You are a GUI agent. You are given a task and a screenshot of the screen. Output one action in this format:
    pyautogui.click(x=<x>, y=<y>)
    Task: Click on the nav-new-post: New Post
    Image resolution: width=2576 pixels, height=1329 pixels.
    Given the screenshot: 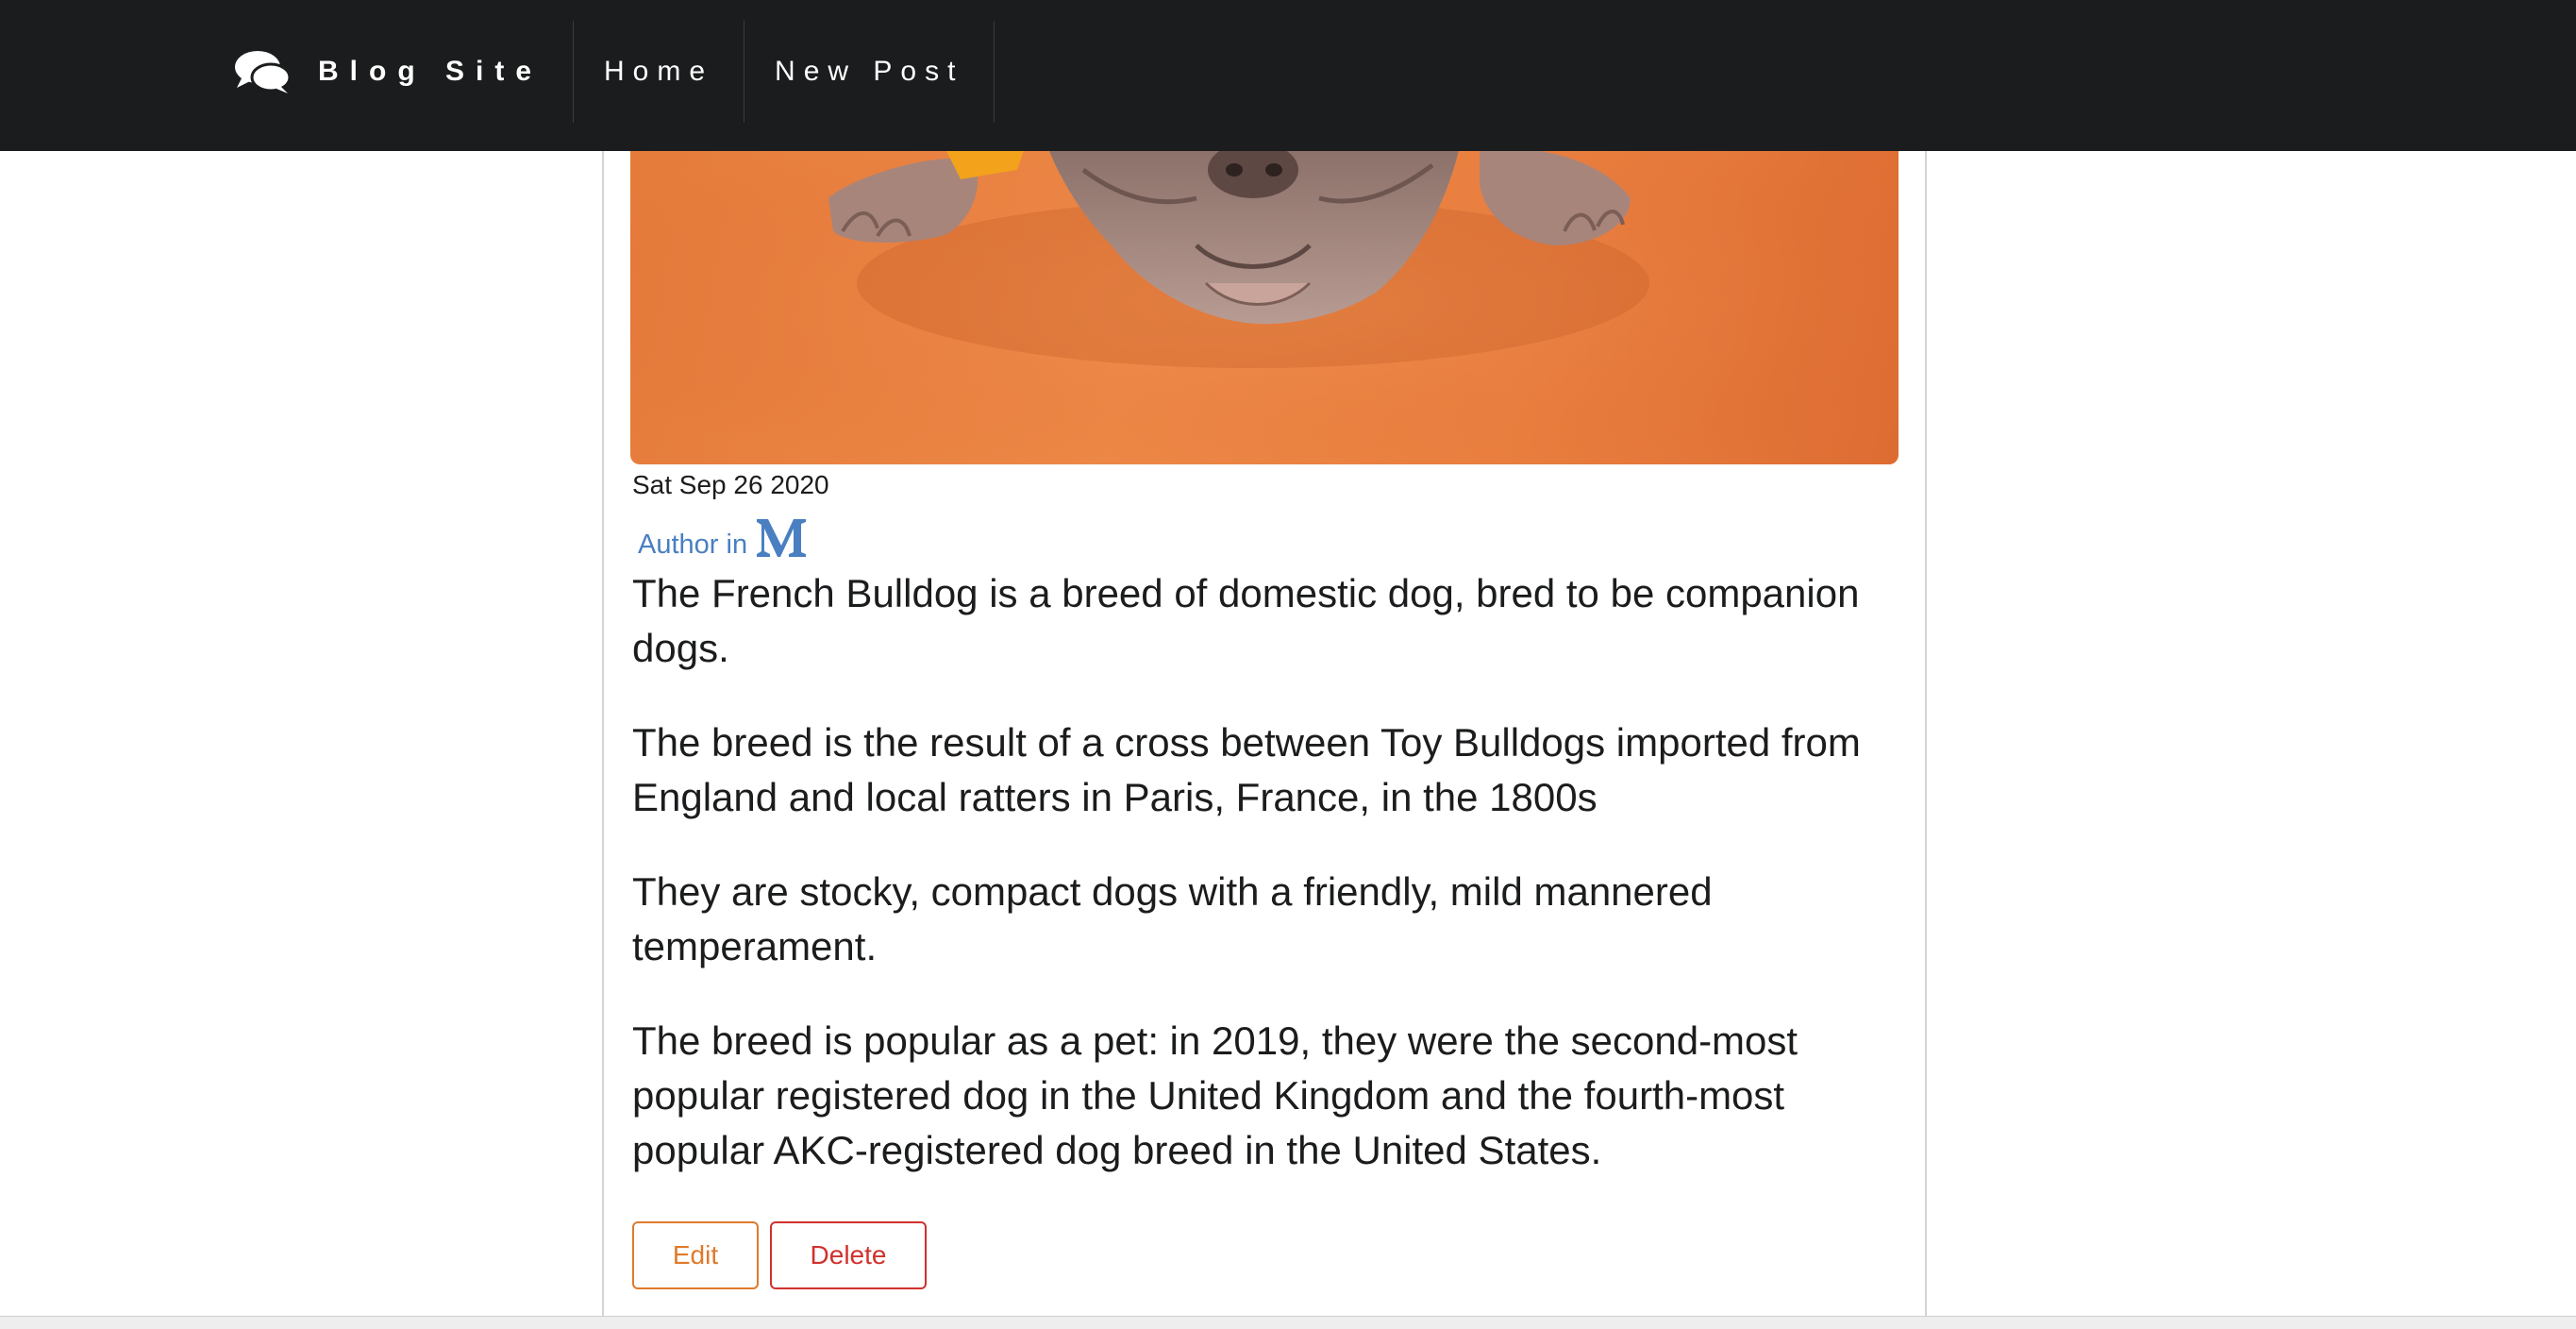 What is the action you would take?
    pyautogui.click(x=869, y=72)
    